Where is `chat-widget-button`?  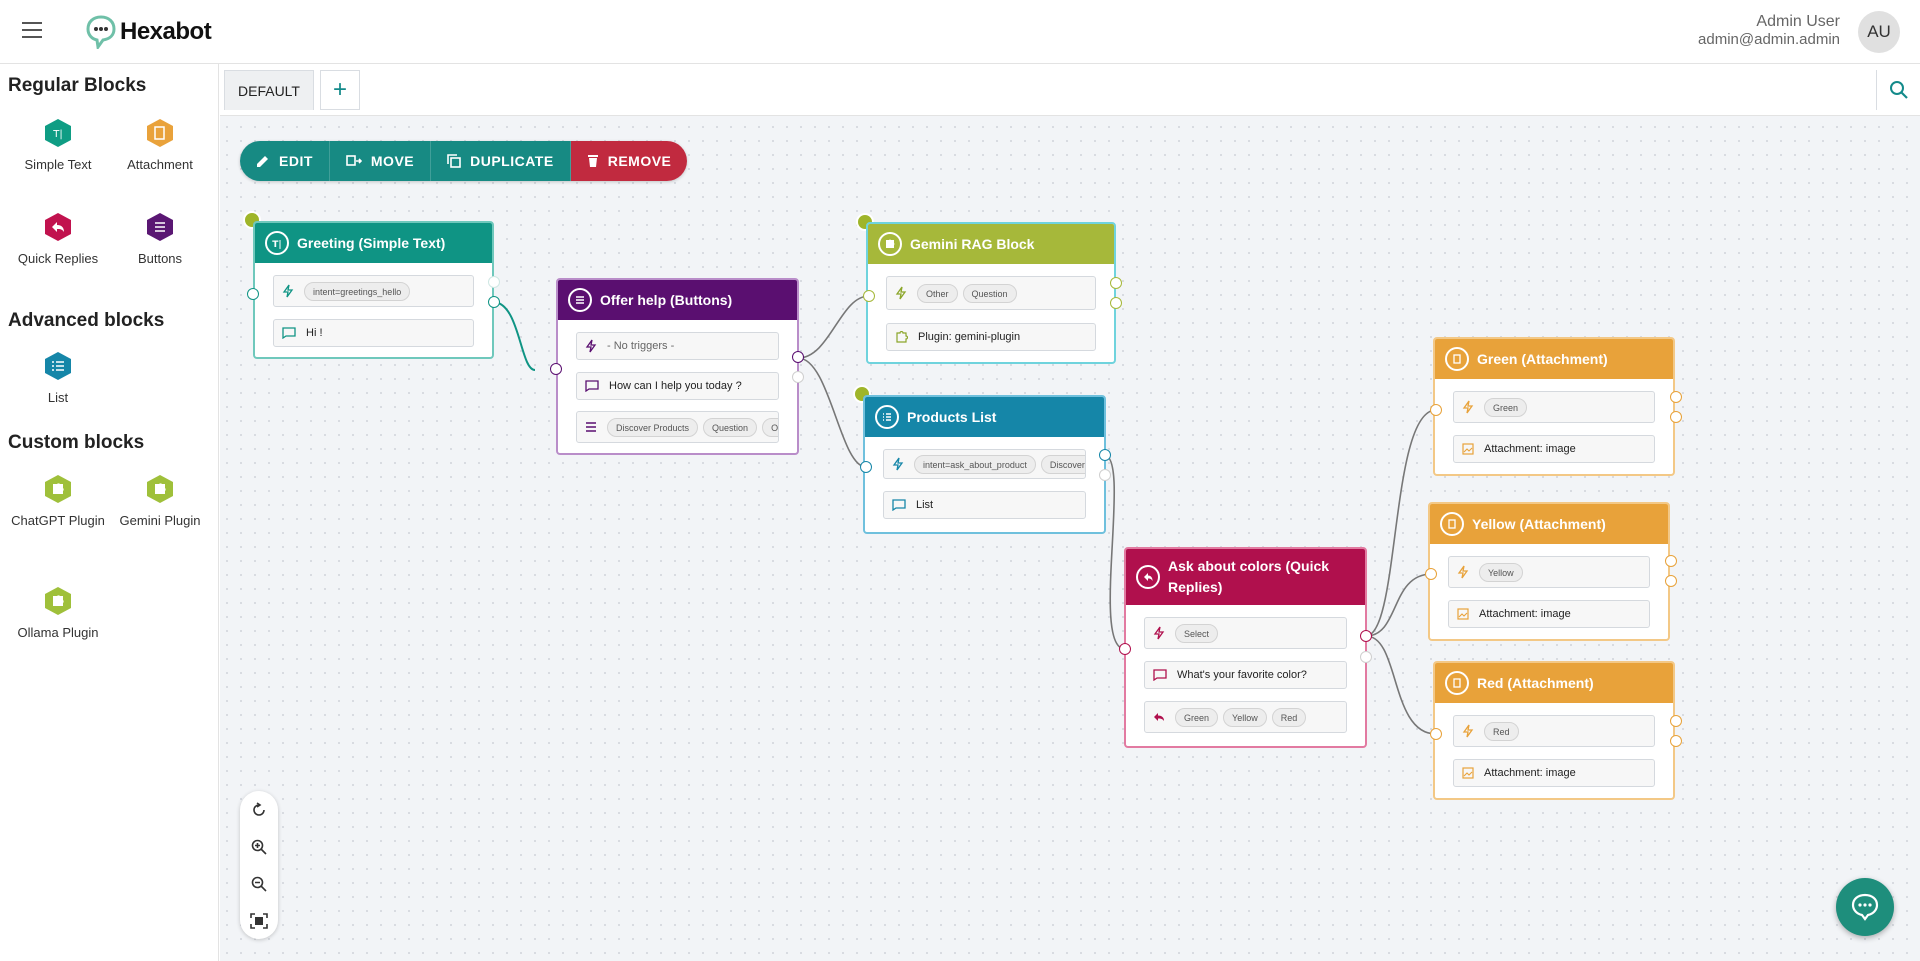
chat-widget-button is located at coordinates (1865, 907).